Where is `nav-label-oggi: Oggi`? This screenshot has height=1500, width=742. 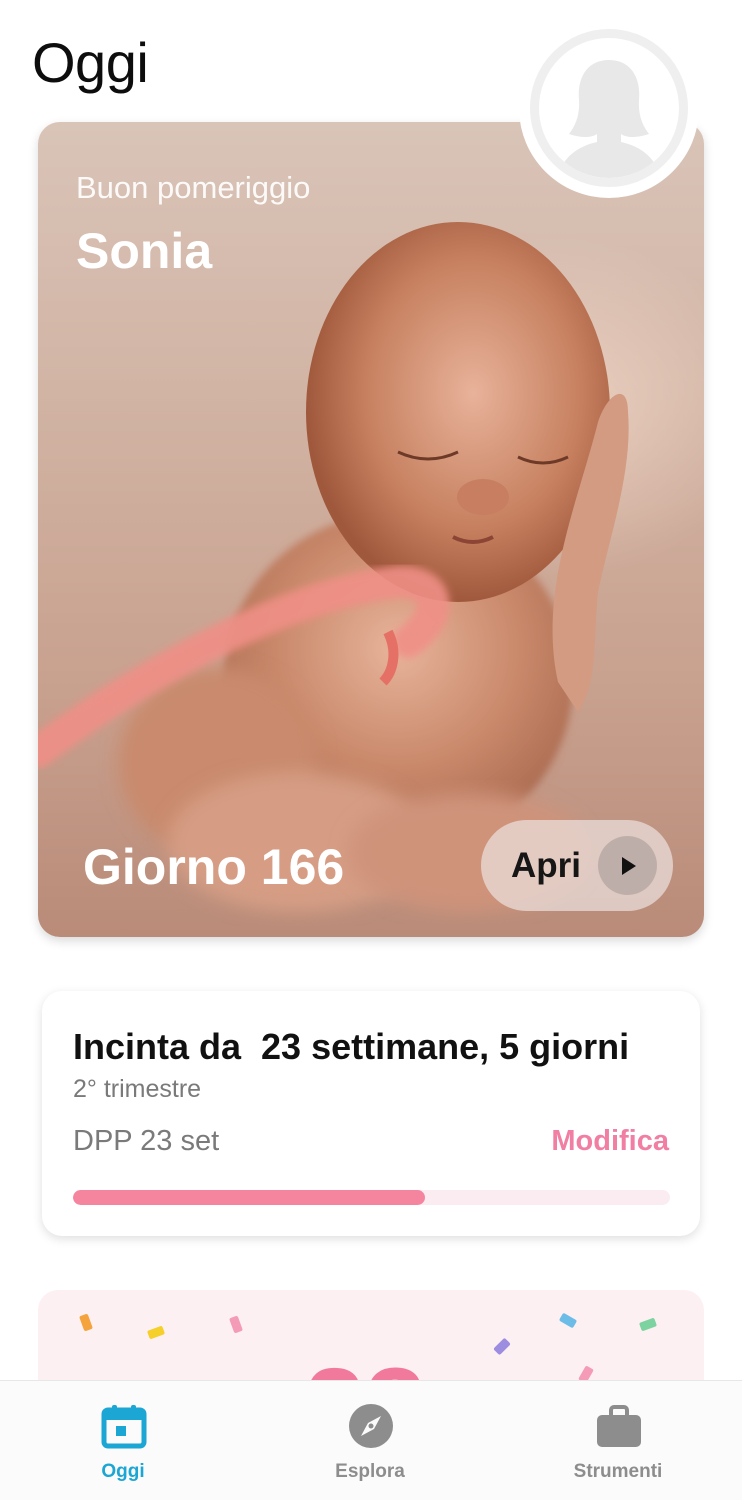
nav-label-oggi: Oggi is located at coordinates (123, 1471).